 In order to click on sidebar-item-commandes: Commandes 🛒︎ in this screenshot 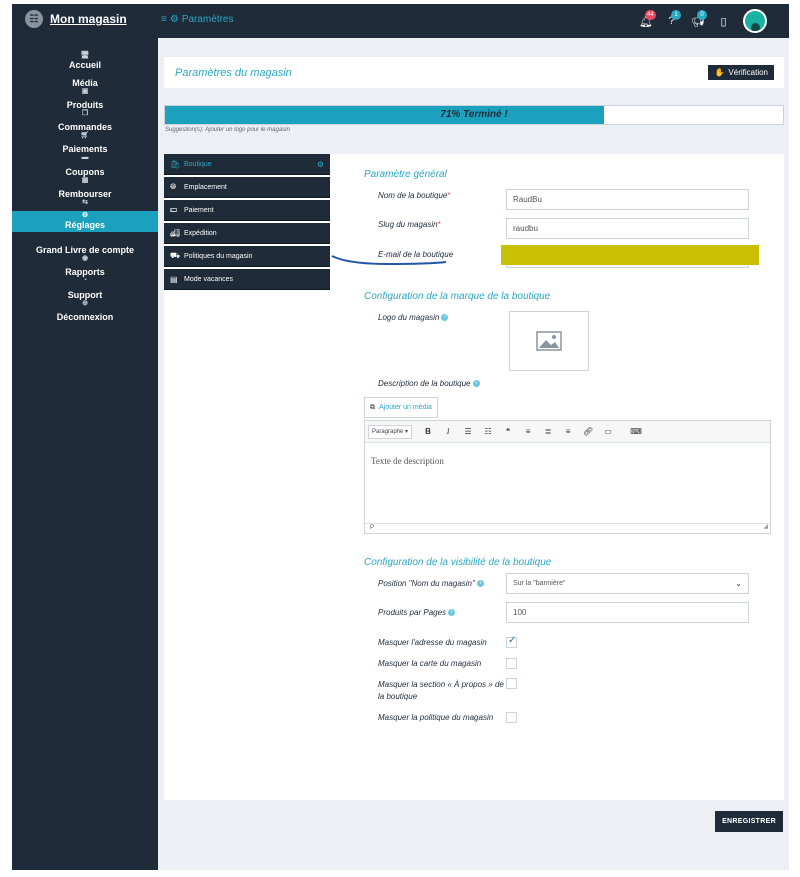, I will do `click(85, 131)`.